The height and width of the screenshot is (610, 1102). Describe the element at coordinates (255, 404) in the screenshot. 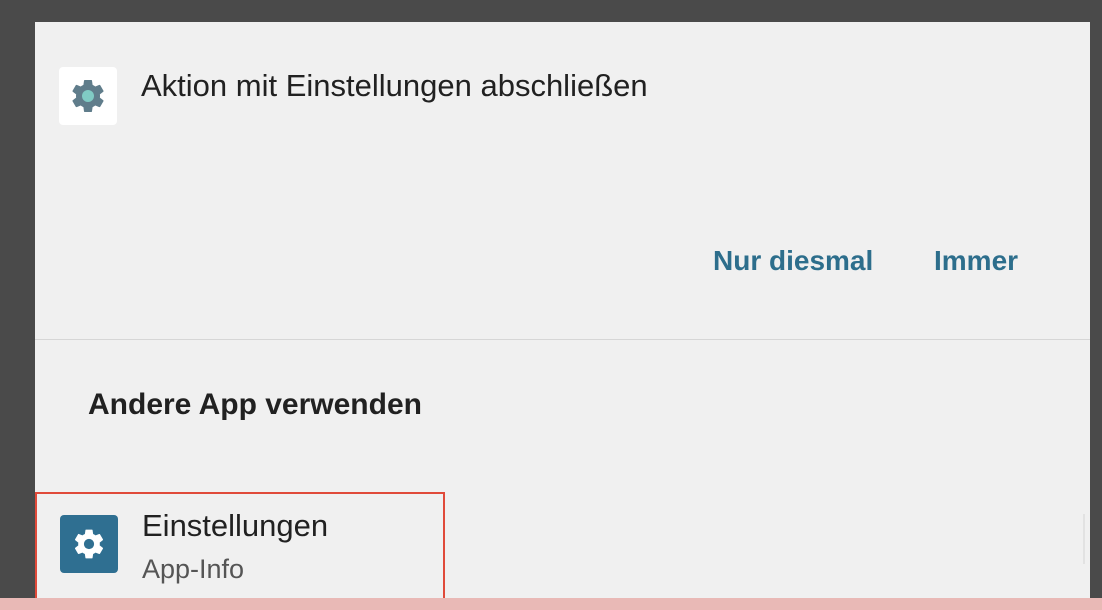

I see `other-apps-heading: Andere App verwenden` at that location.